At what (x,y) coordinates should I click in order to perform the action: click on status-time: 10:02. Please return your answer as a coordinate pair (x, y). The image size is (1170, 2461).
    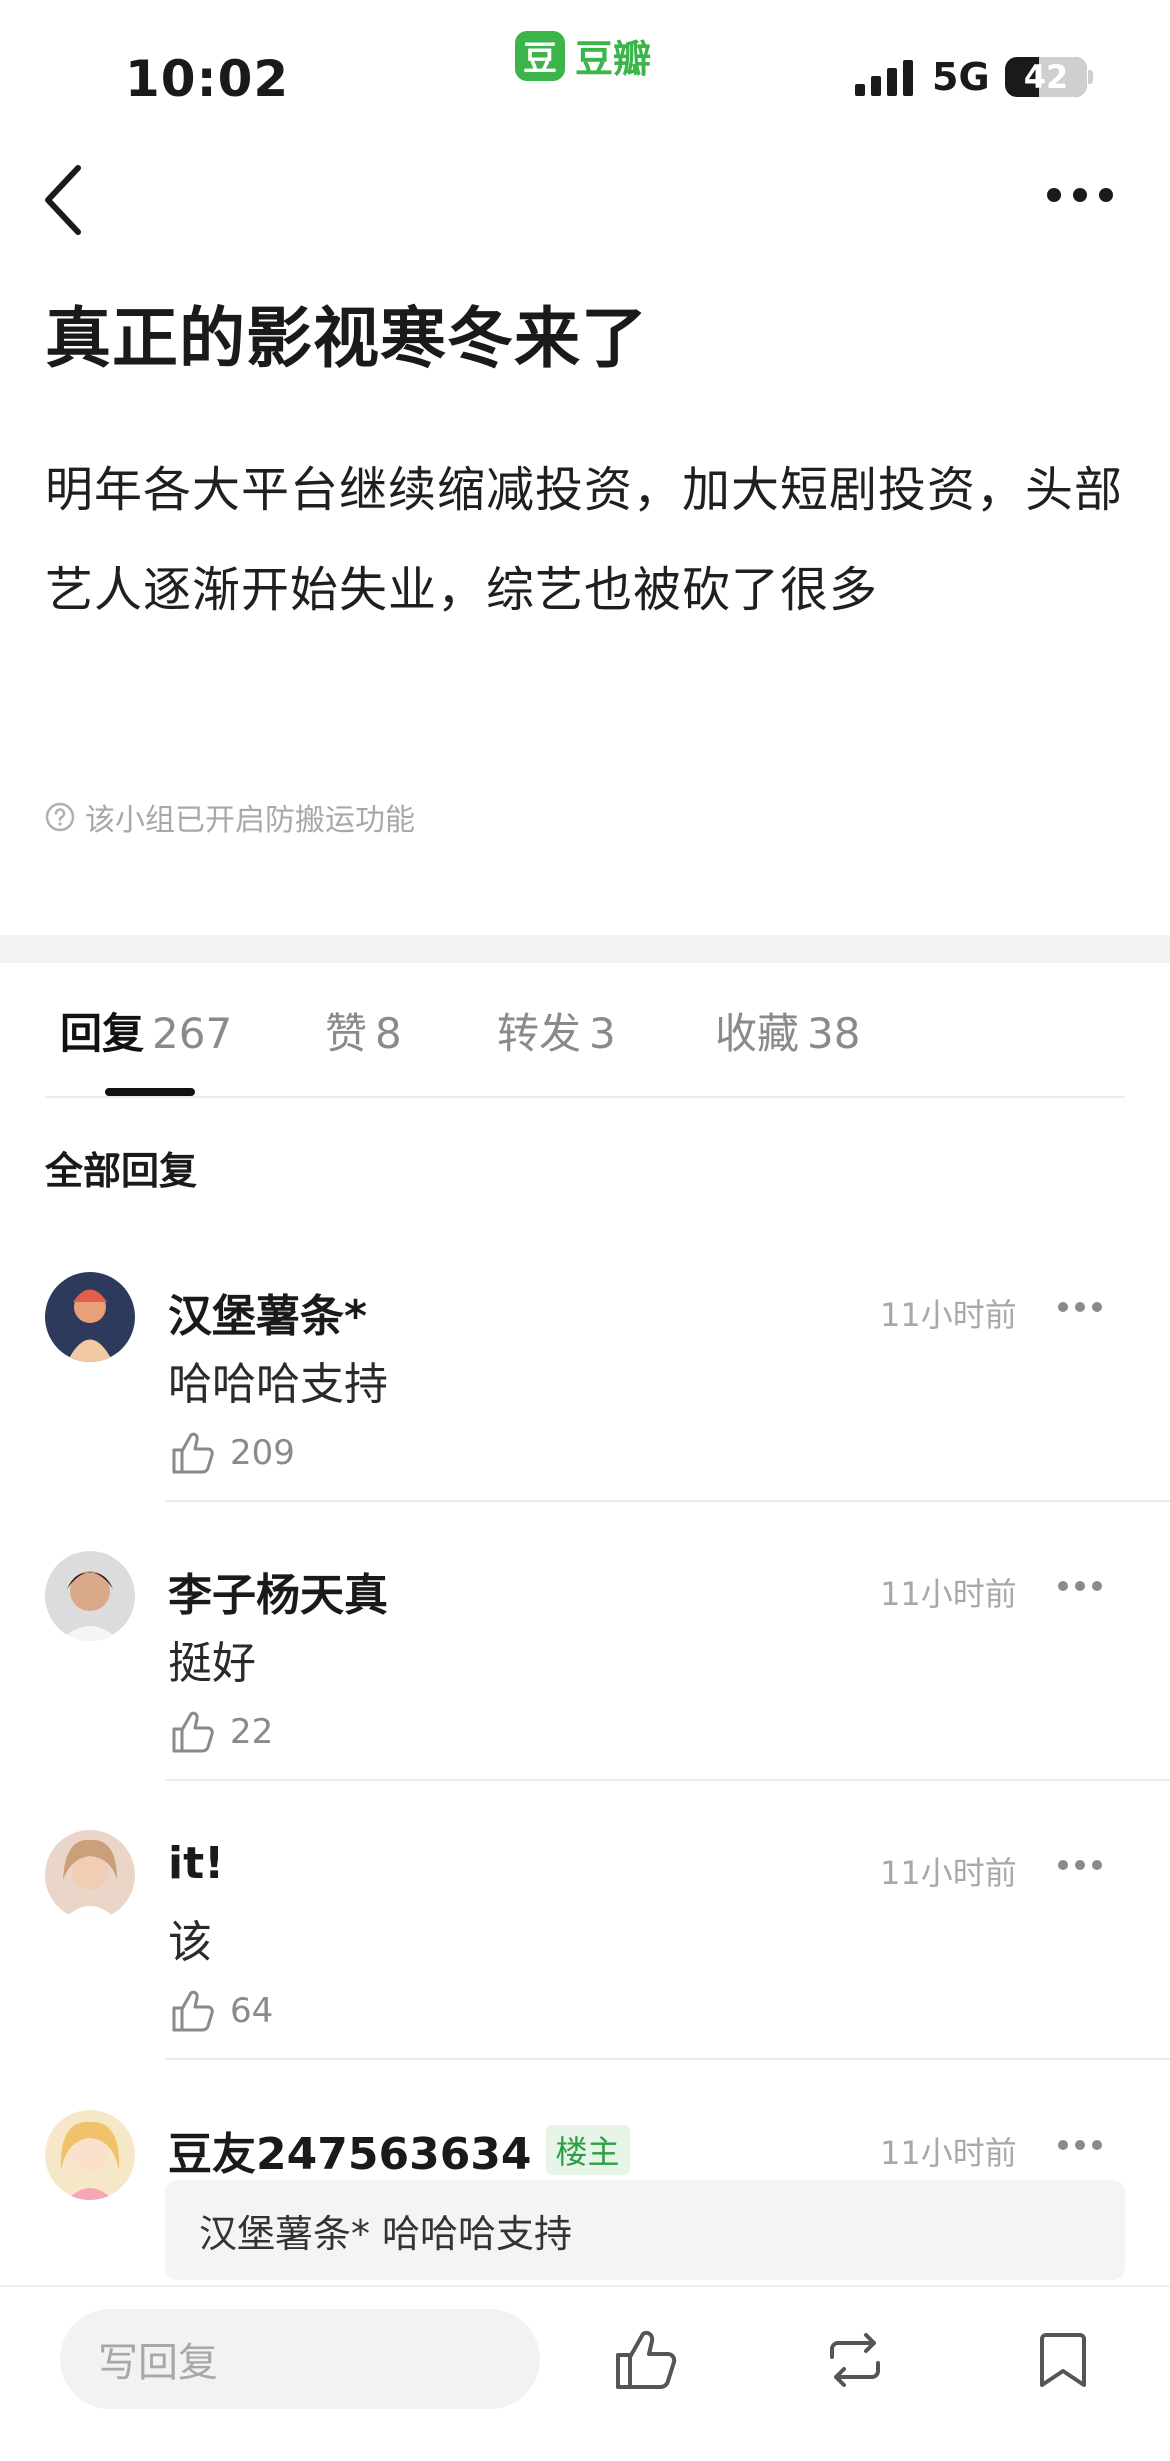
    Looking at the image, I should click on (207, 79).